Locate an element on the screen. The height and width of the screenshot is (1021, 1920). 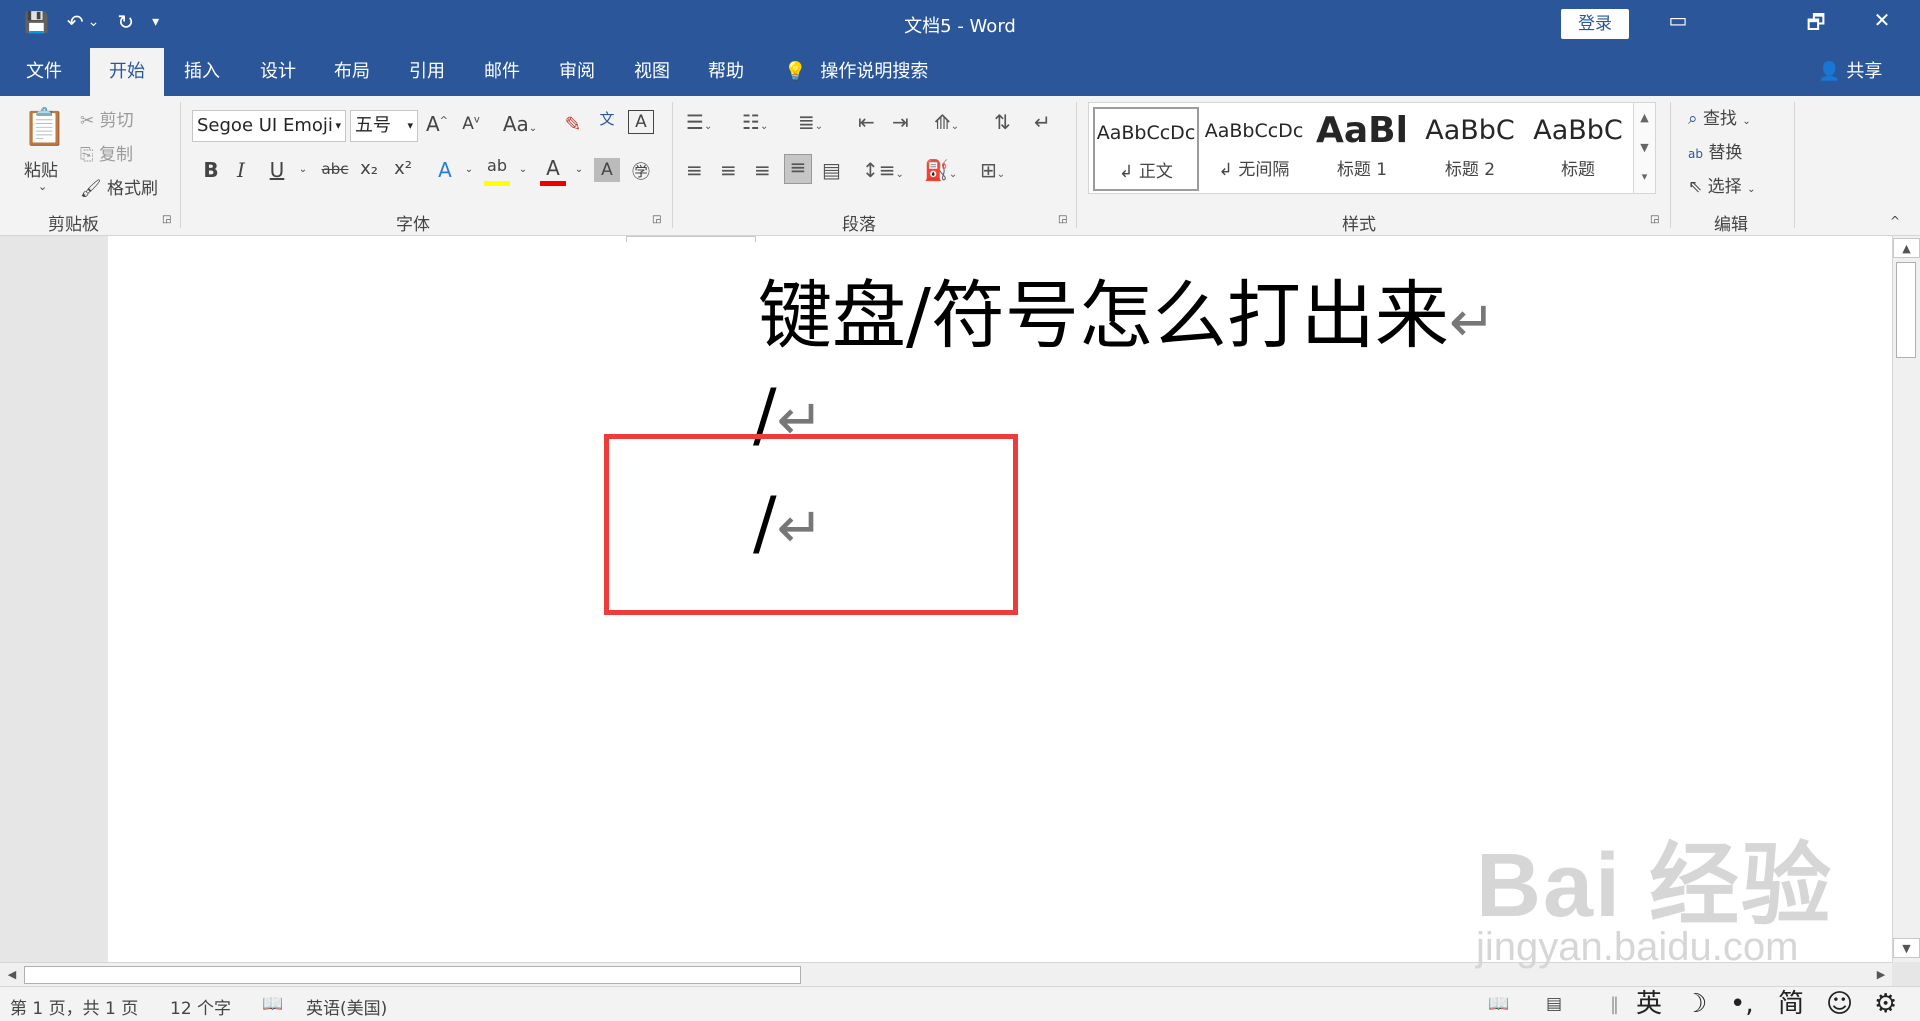
font-color-icon: A is located at coordinates (553, 171).